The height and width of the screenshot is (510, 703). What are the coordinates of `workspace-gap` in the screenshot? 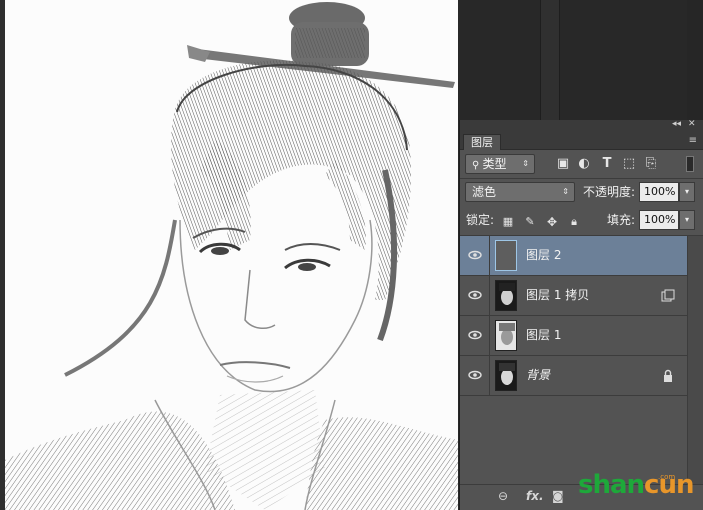 It's located at (580, 60).